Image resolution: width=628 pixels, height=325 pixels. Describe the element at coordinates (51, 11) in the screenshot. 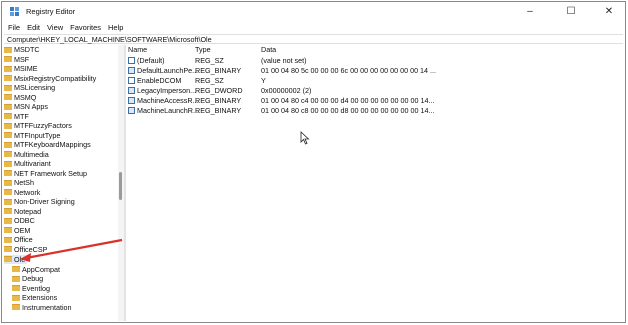

I see `window-title: Registry Editor` at that location.